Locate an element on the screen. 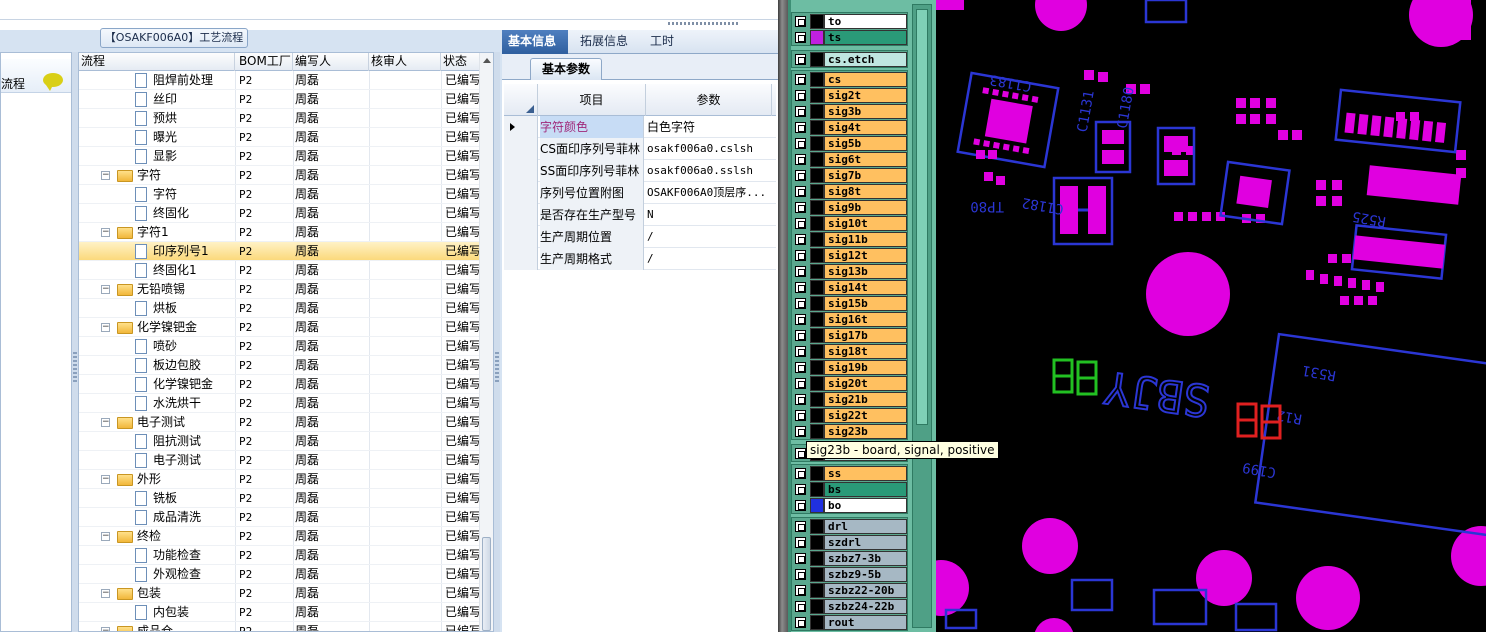 The height and width of the screenshot is (632, 1486). layer-name: to is located at coordinates (865, 21).